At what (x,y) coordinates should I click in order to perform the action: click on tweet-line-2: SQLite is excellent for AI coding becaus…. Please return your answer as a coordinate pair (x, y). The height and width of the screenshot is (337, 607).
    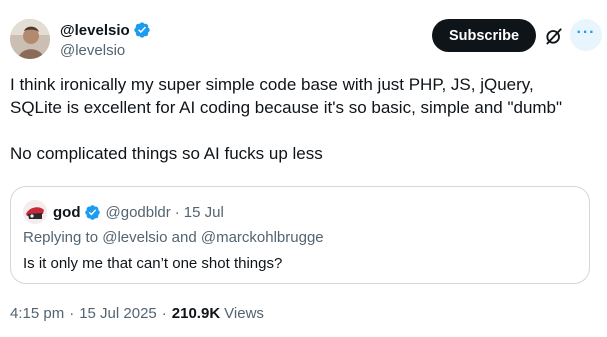
    Looking at the image, I should click on (286, 107).